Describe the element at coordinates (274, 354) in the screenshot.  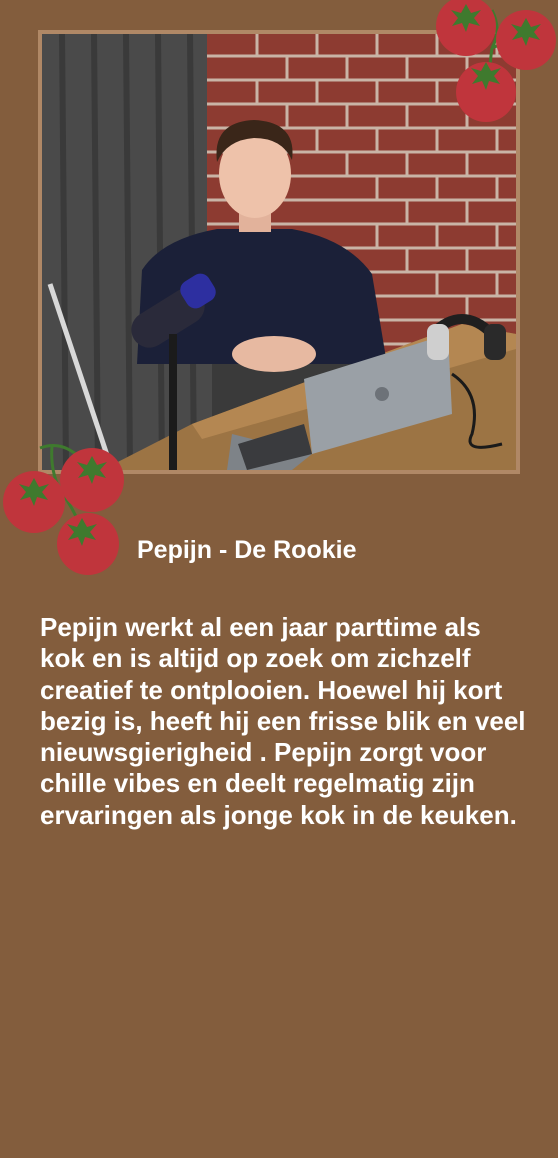
I see `person-hands` at that location.